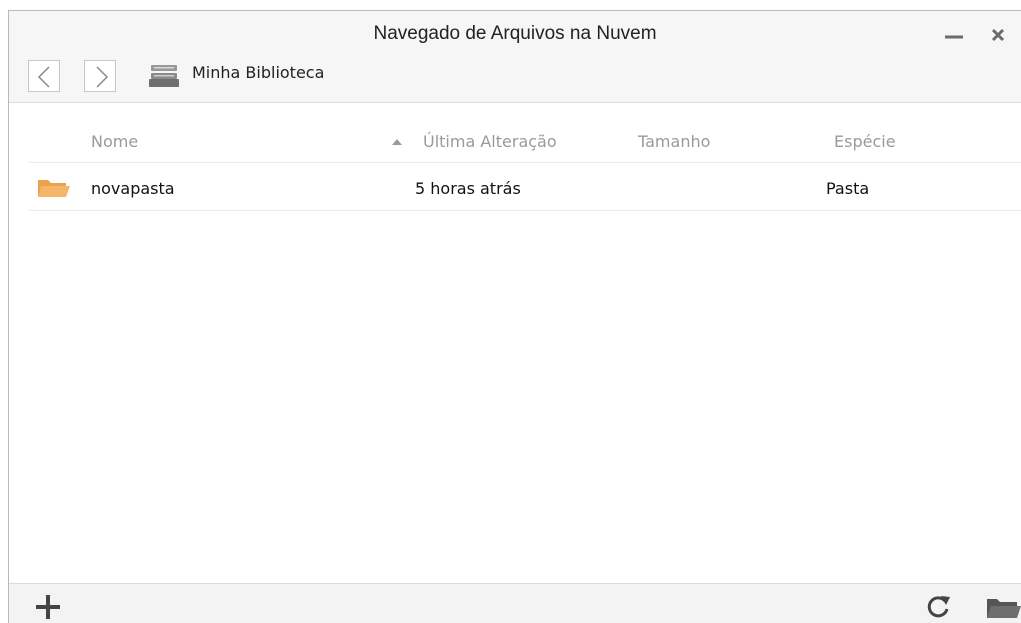  I want to click on minimize-button, so click(954, 33).